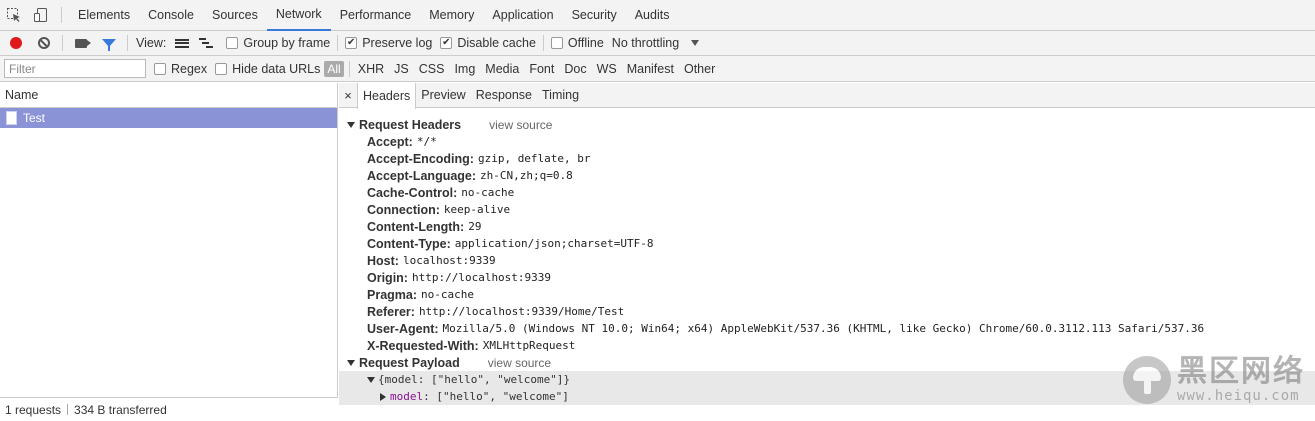 The height and width of the screenshot is (421, 1315). Describe the element at coordinates (420, 158) in the screenshot. I see `header-name: Accept-Encoding:` at that location.